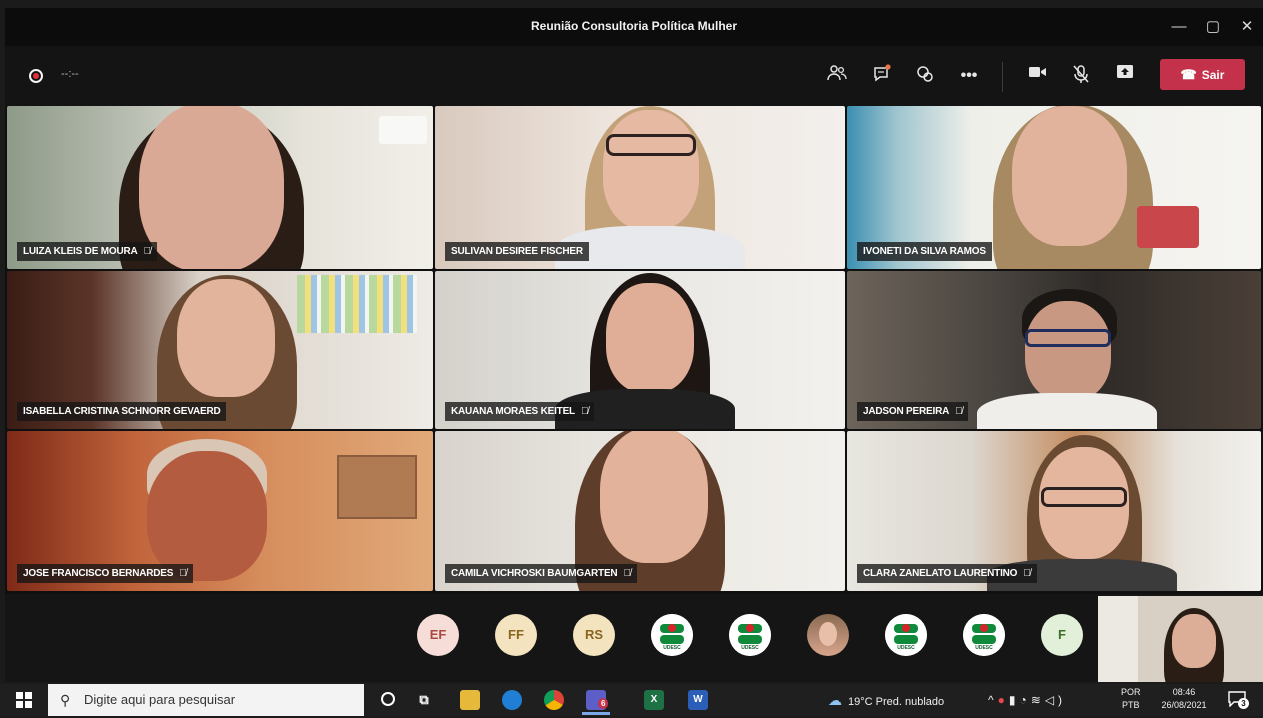 The height and width of the screenshot is (718, 1263). I want to click on windows-logo-icon, so click(24, 700).